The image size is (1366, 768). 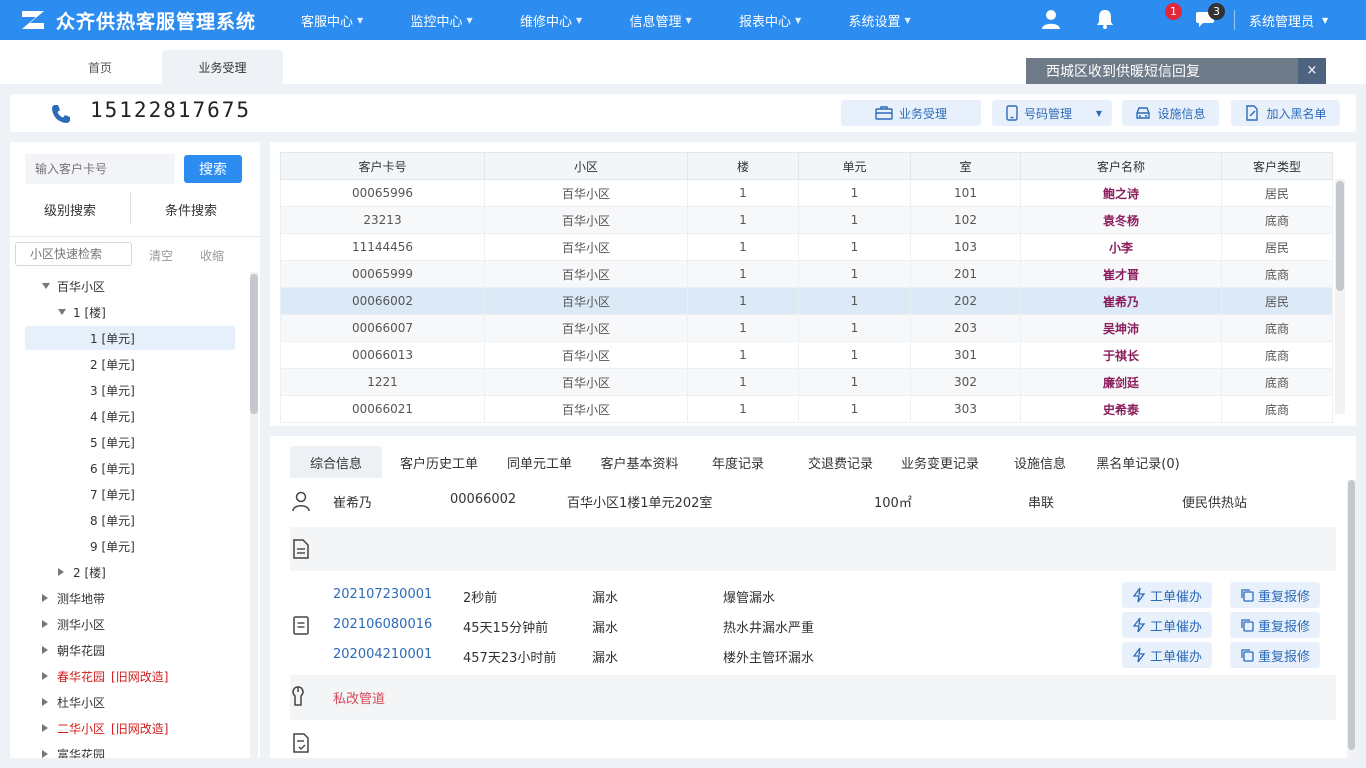 I want to click on tree-node: 杜华小区, so click(x=73, y=702).